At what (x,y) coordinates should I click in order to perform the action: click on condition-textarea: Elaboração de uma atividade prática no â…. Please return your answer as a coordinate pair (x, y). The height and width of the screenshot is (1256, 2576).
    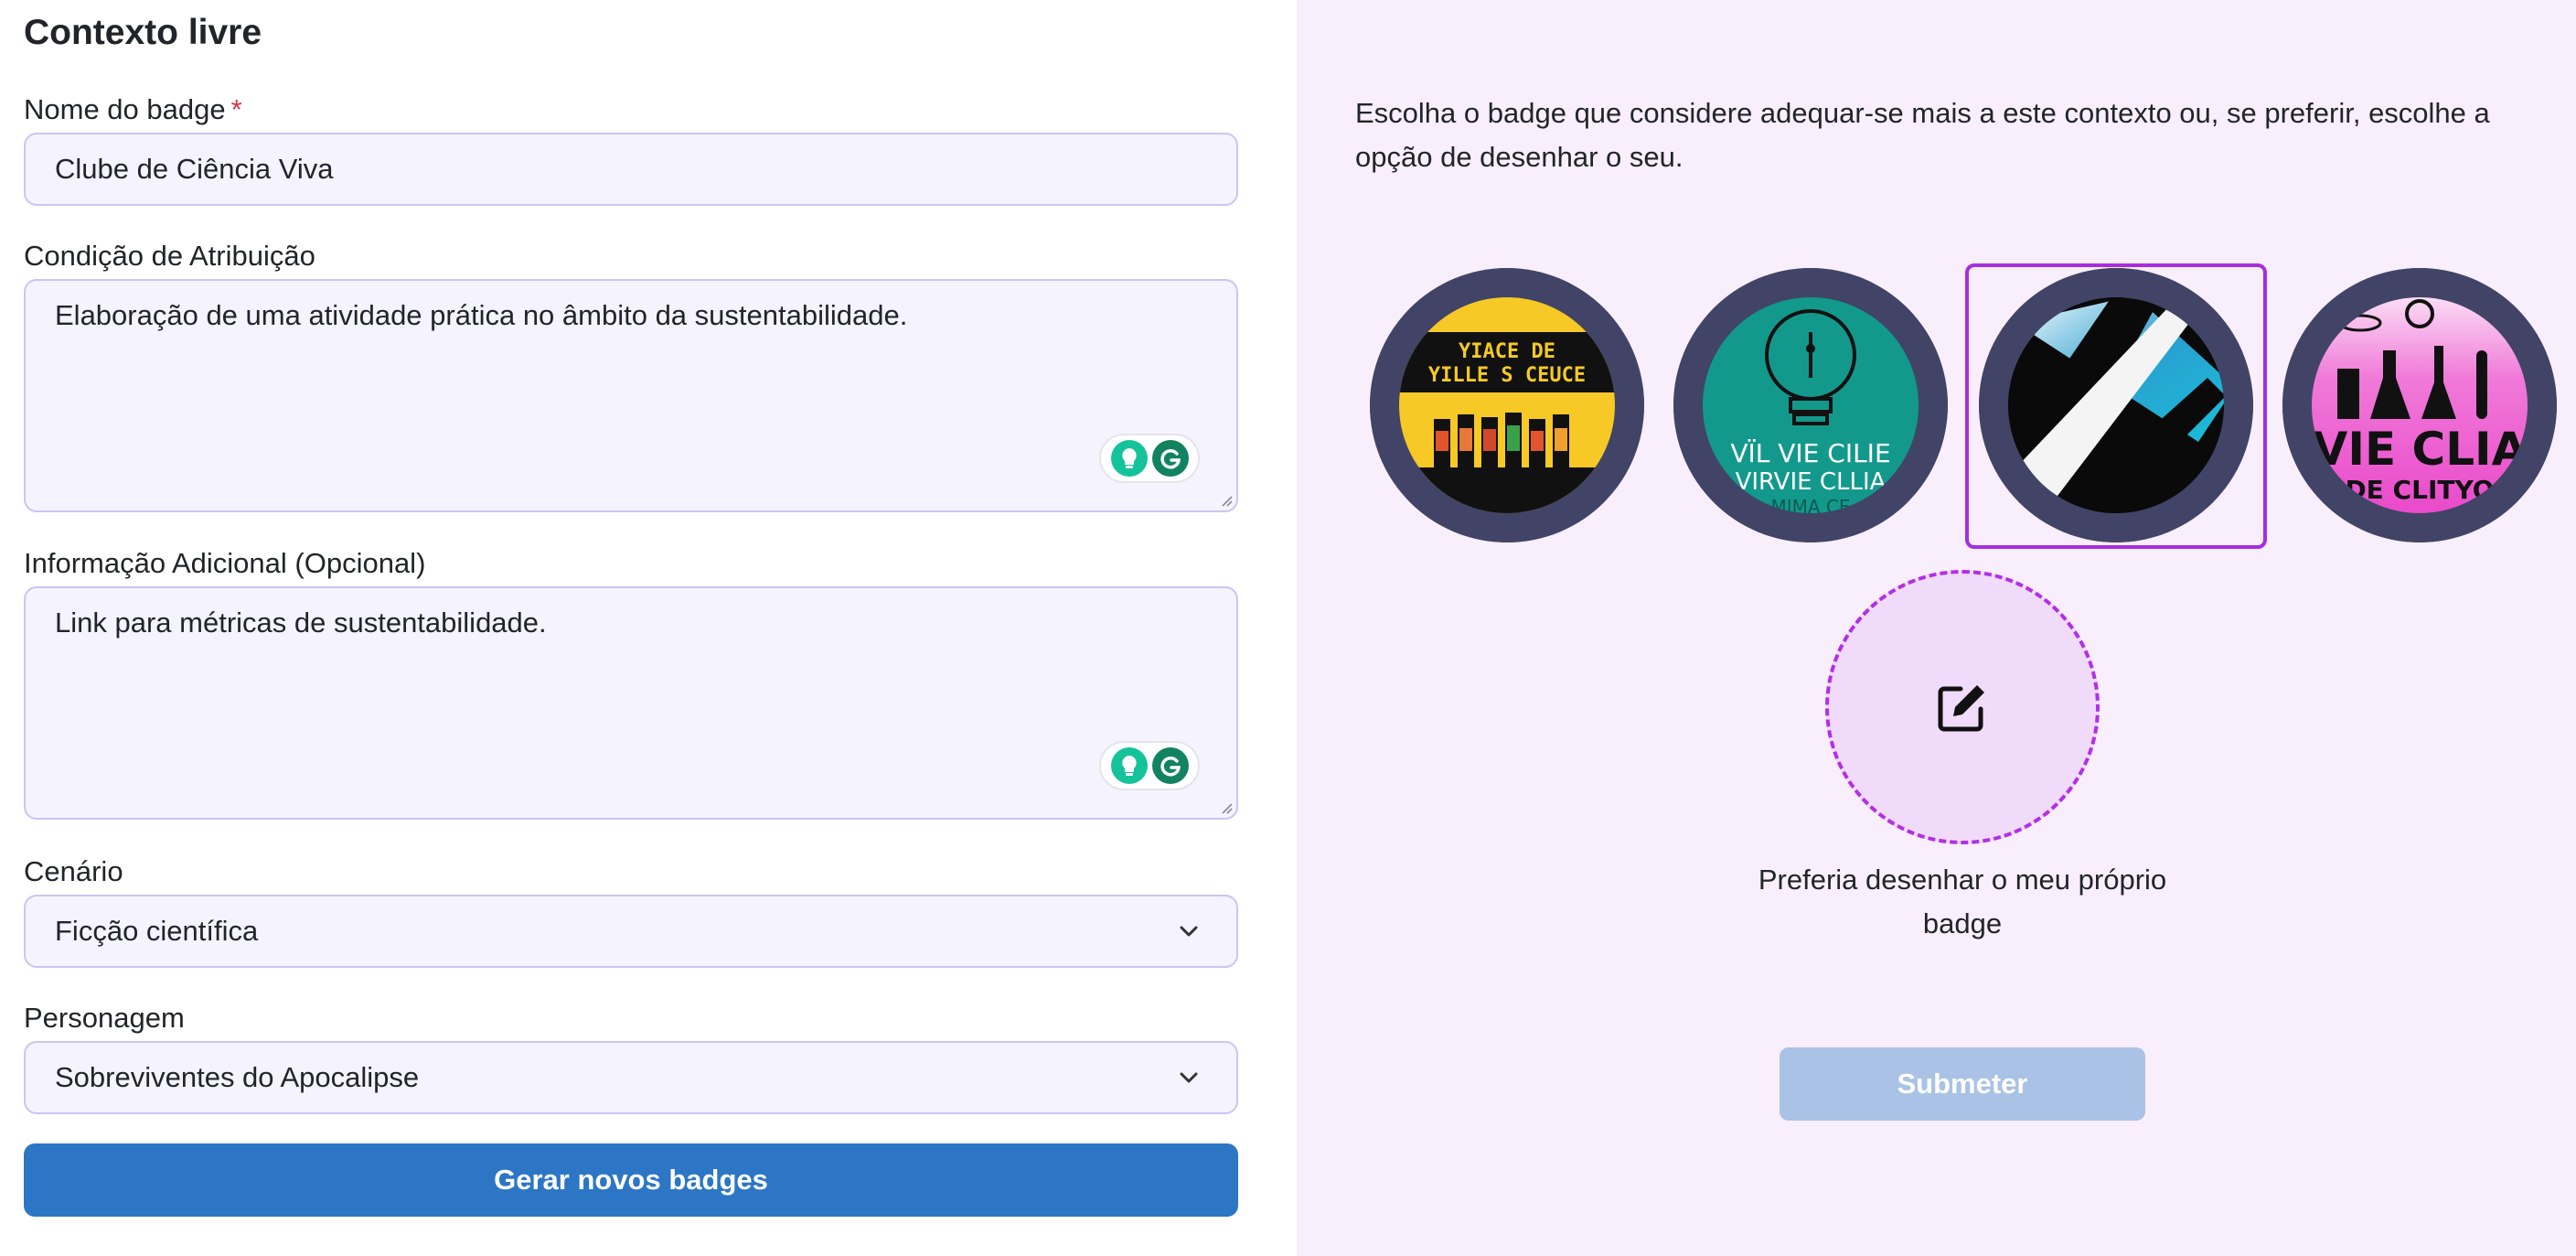
    Looking at the image, I should click on (631, 395).